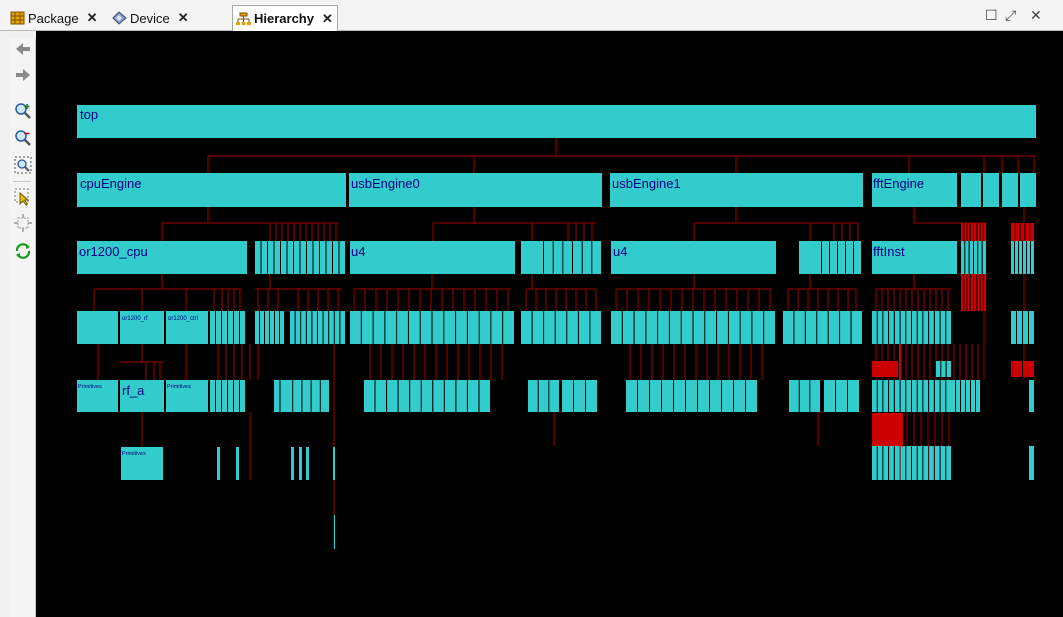  I want to click on zoom-out-icon, so click(23, 138).